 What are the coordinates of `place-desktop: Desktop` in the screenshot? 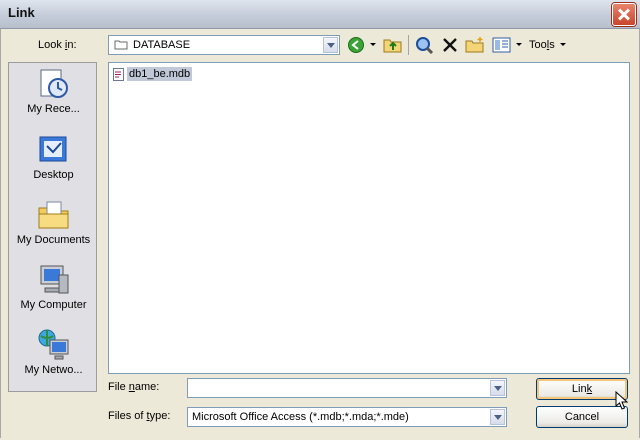 It's located at (53, 157).